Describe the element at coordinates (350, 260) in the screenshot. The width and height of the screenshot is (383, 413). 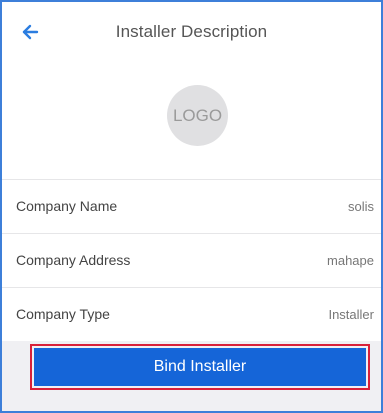
I see `detail-value: mahape` at that location.